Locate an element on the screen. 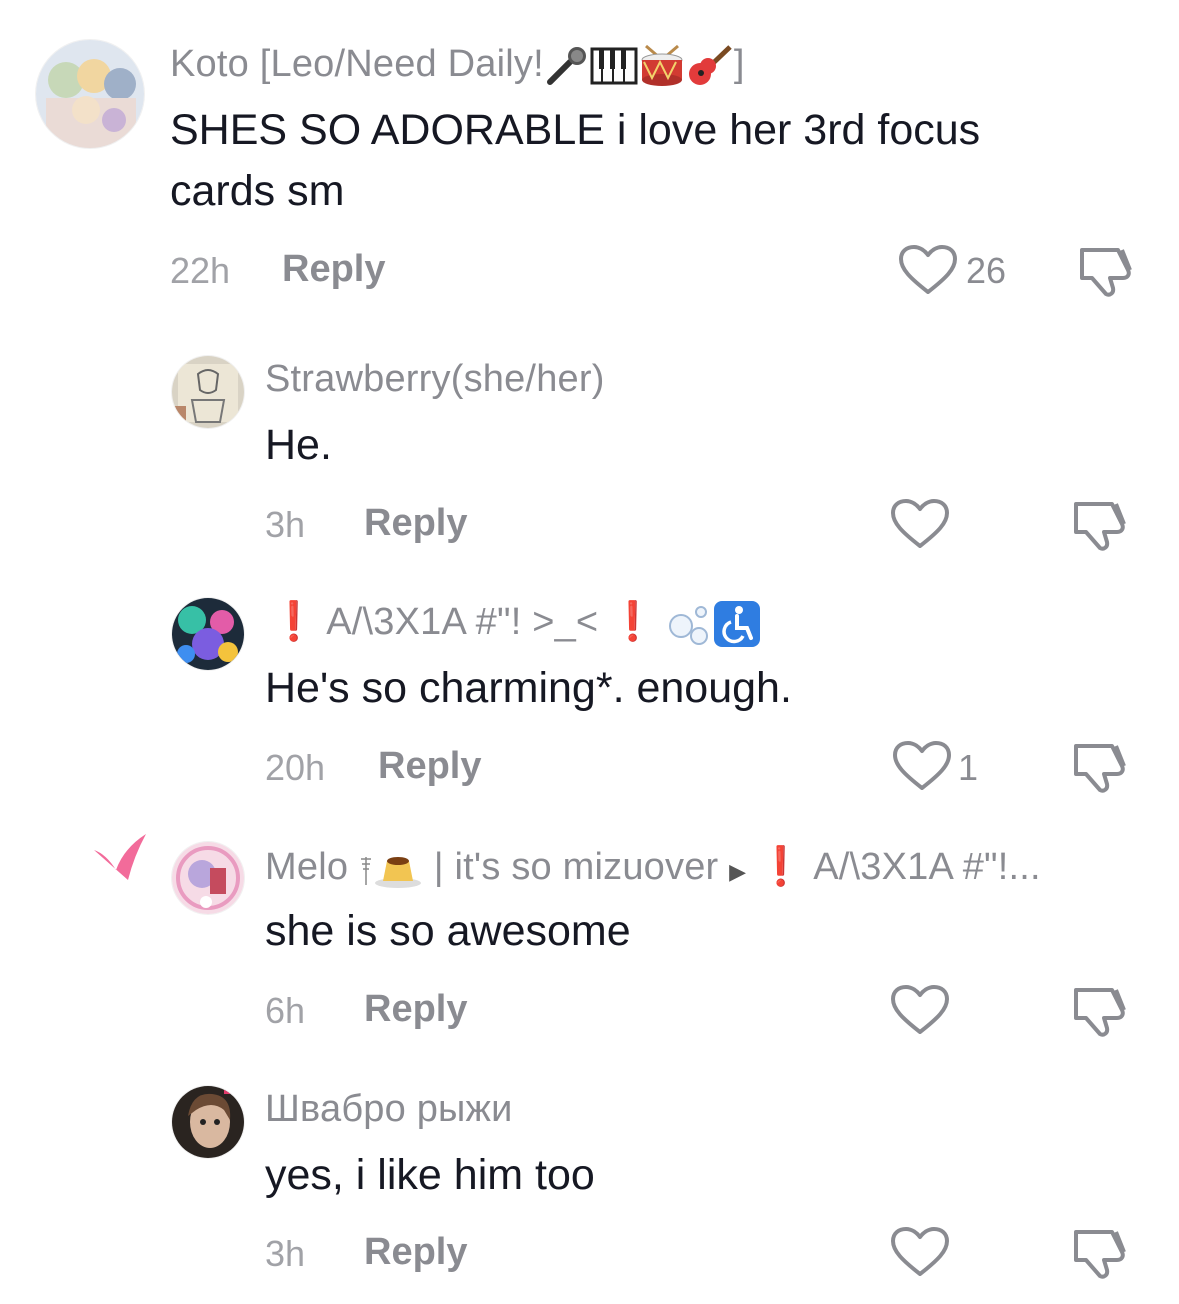 This screenshot has height=1304, width=1179. microphone-icon is located at coordinates (567, 66).